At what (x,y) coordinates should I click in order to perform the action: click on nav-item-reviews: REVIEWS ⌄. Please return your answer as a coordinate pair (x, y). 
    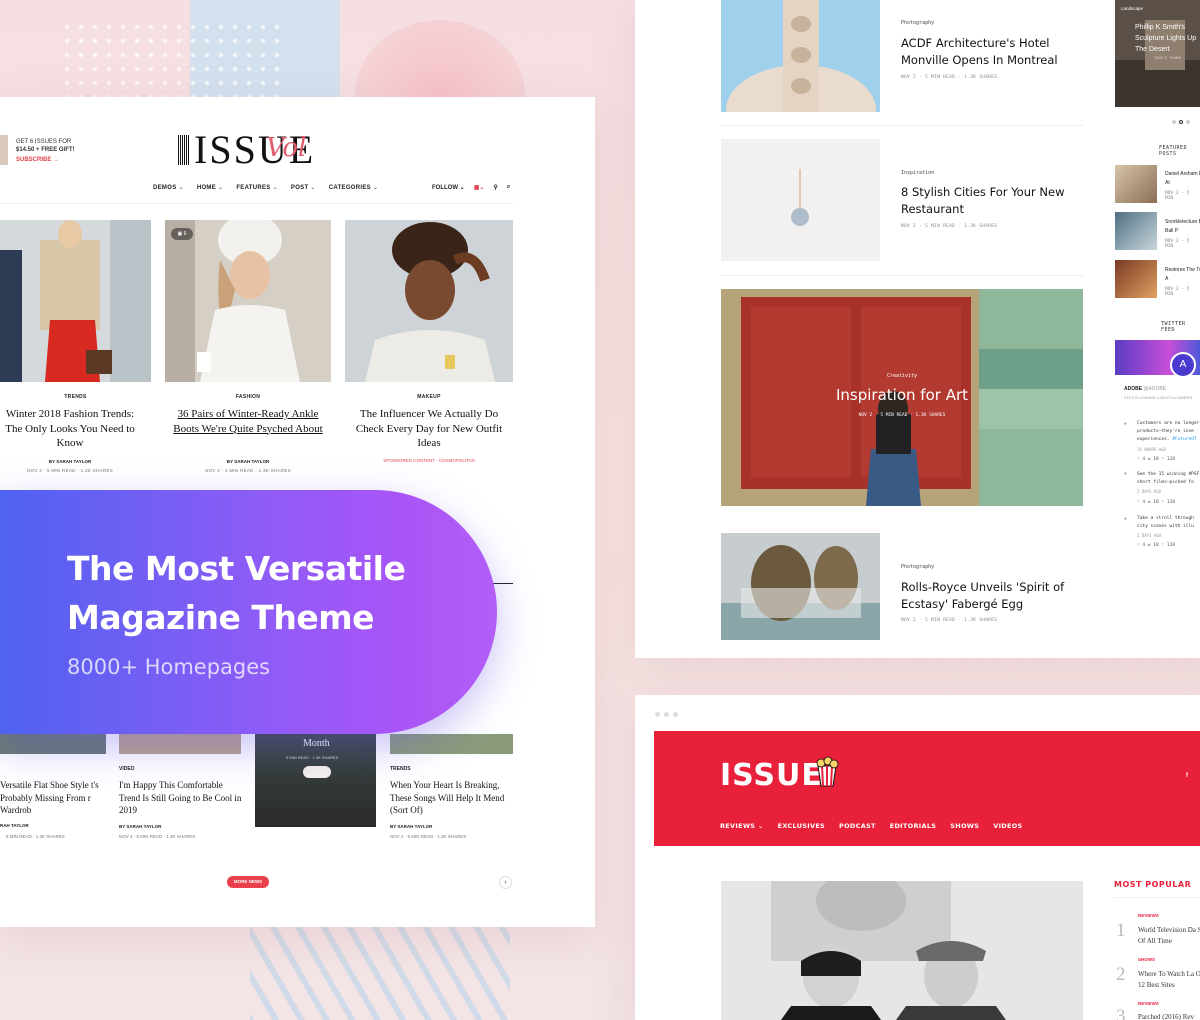
    Looking at the image, I should click on (742, 826).